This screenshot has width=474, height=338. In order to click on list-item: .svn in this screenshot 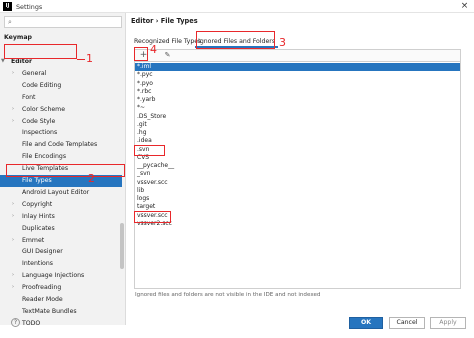, I will do `click(297, 150)`.